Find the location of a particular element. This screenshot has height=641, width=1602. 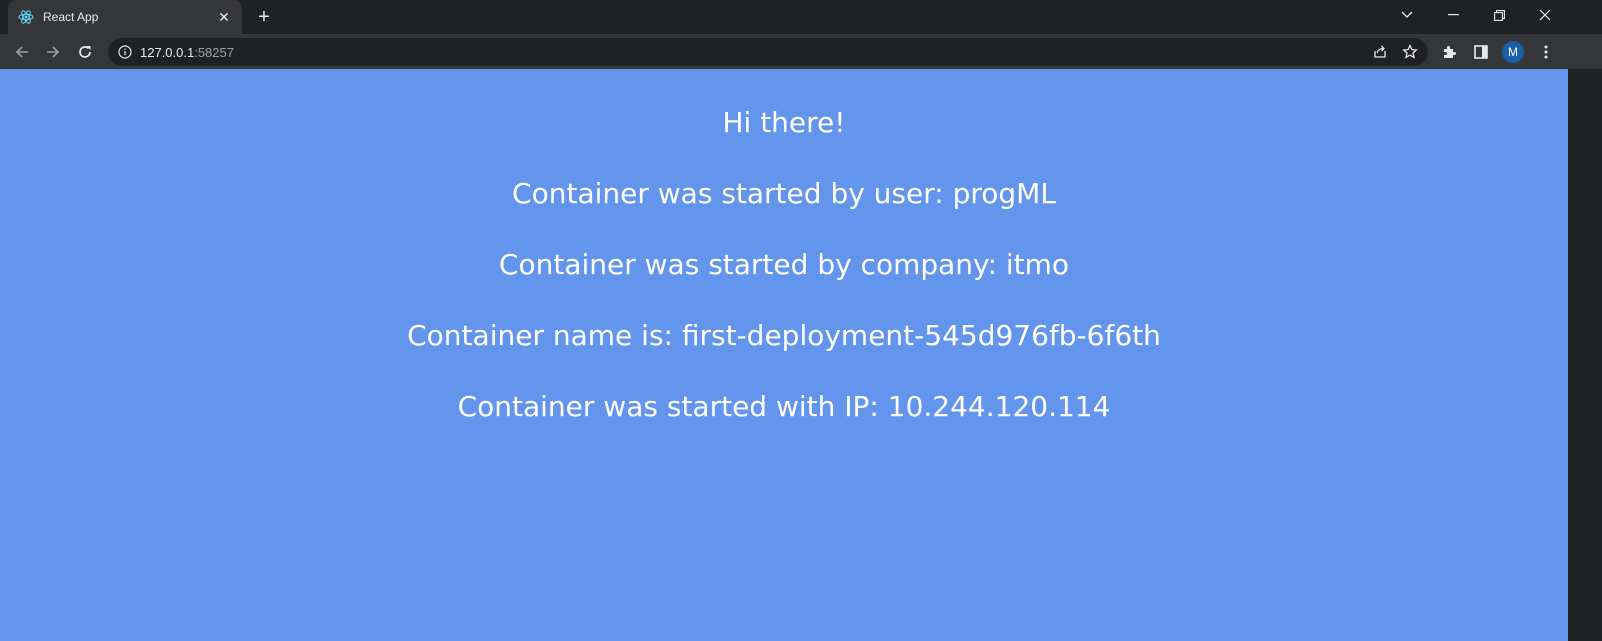

tab-close-icon: ✕ is located at coordinates (224, 17).